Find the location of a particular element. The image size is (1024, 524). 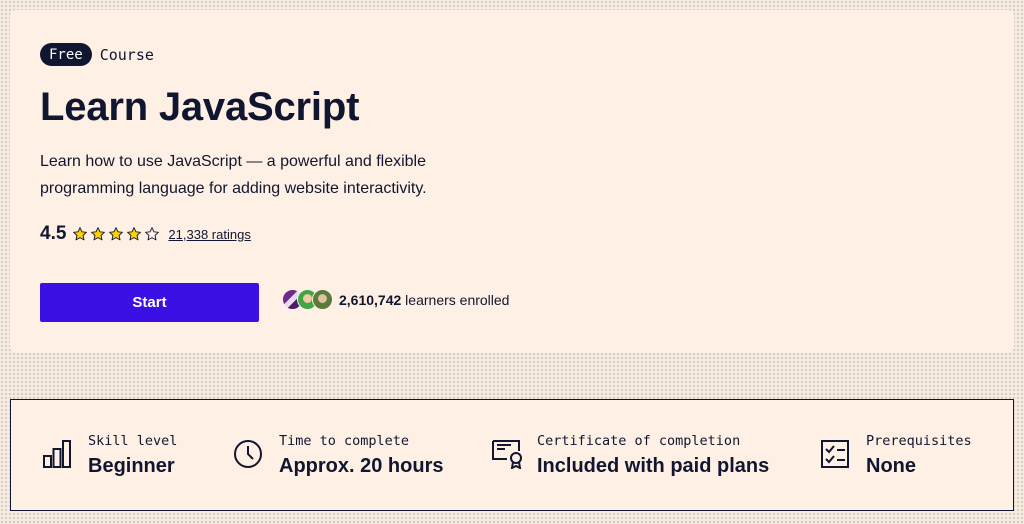

stat-label: Skill level is located at coordinates (133, 441).